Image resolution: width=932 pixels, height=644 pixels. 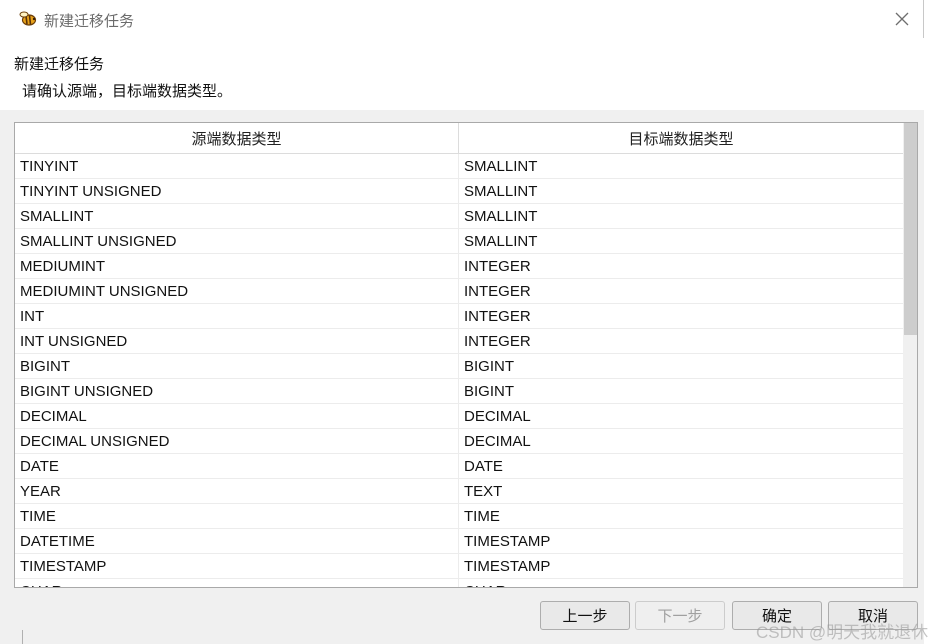 What do you see at coordinates (462, 74) in the screenshot?
I see `wizard-header: 新建迁移任务 请确认源端，目标端数据类型。` at bounding box center [462, 74].